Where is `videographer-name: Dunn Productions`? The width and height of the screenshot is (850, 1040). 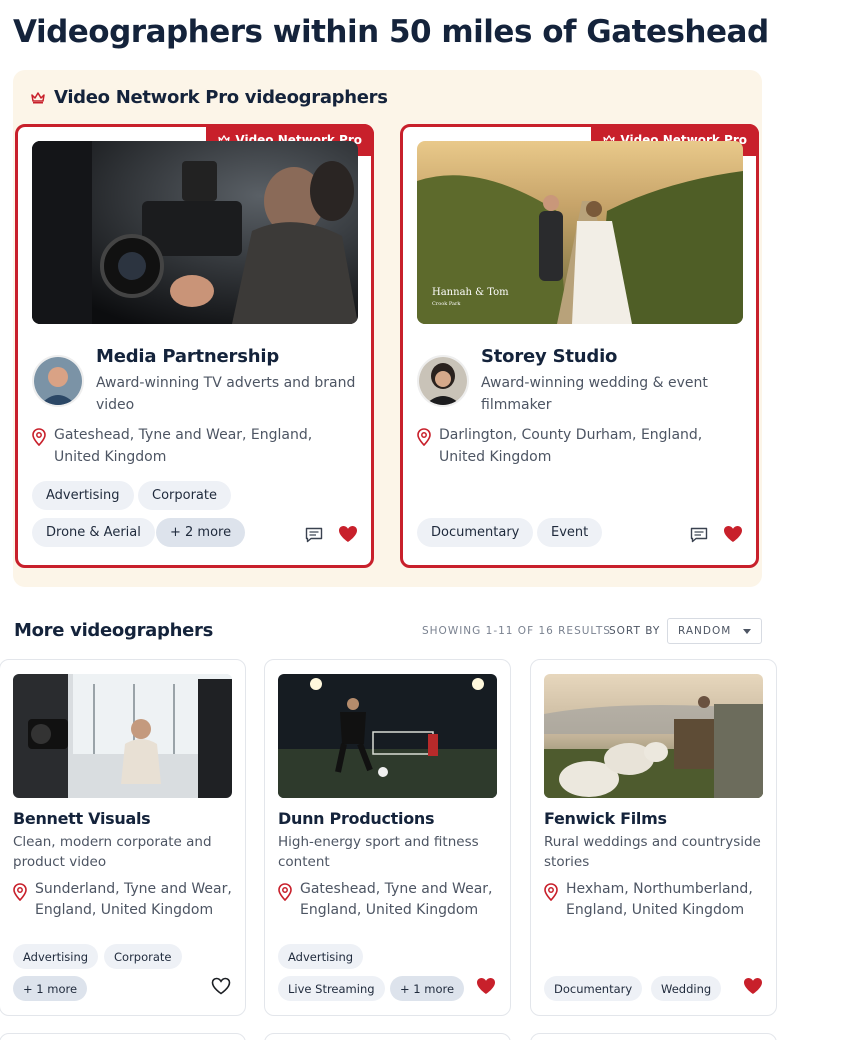 videographer-name: Dunn Productions is located at coordinates (356, 818).